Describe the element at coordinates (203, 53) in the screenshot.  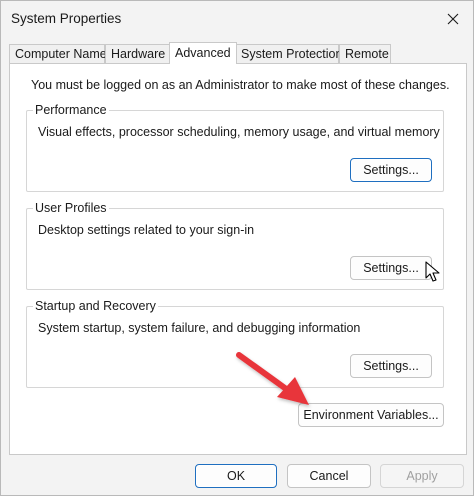
I see `tab-advanced: Advanced` at that location.